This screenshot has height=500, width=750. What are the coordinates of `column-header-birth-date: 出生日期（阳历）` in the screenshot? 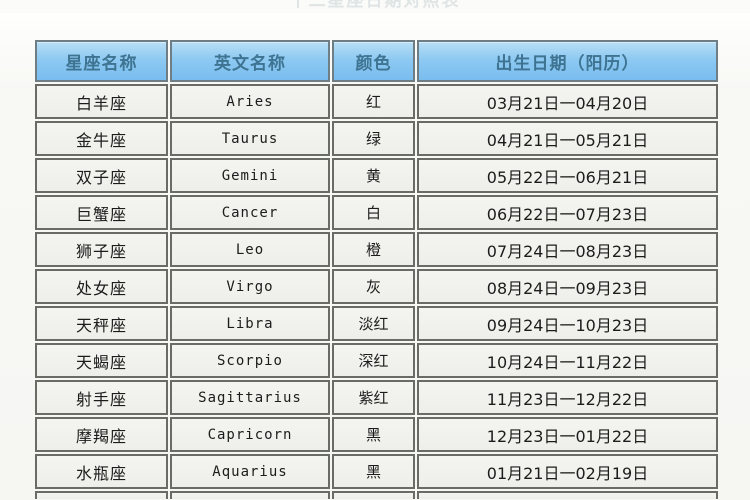 It's located at (567, 61).